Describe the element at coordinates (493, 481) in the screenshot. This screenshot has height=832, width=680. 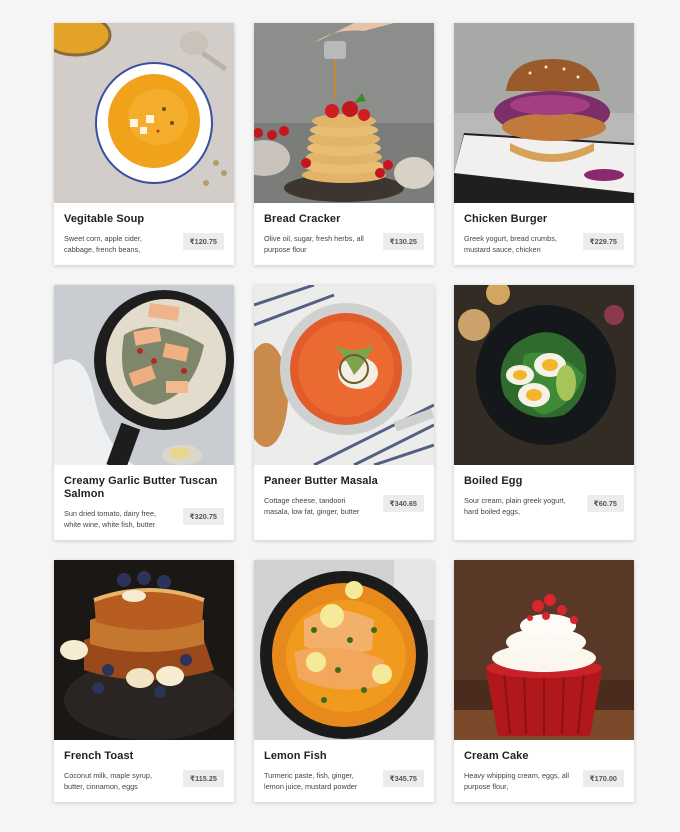
I see `item-title: Boiled Egg` at that location.